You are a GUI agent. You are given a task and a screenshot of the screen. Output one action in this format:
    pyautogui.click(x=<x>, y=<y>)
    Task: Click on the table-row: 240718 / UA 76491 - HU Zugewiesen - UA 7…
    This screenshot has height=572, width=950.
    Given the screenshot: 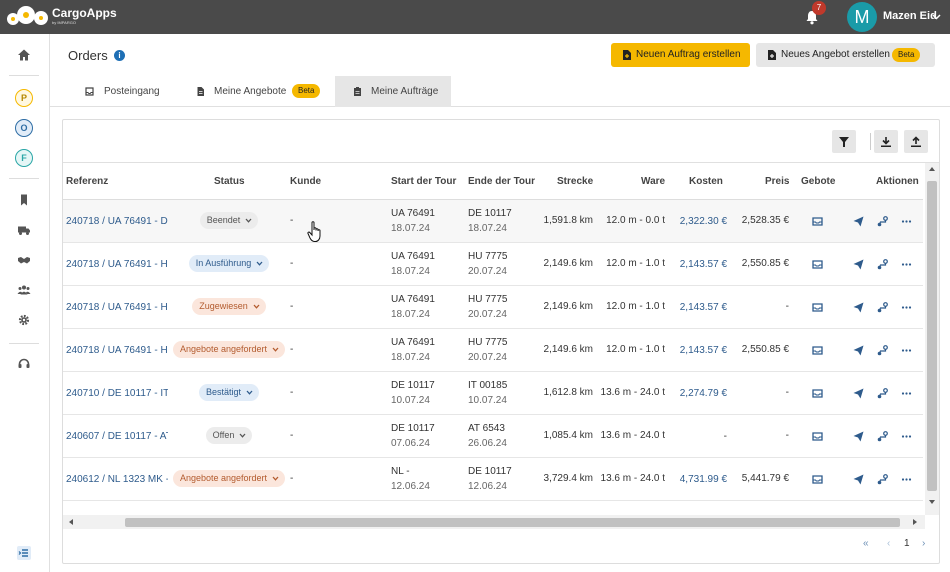 What is the action you would take?
    pyautogui.click(x=493, y=307)
    